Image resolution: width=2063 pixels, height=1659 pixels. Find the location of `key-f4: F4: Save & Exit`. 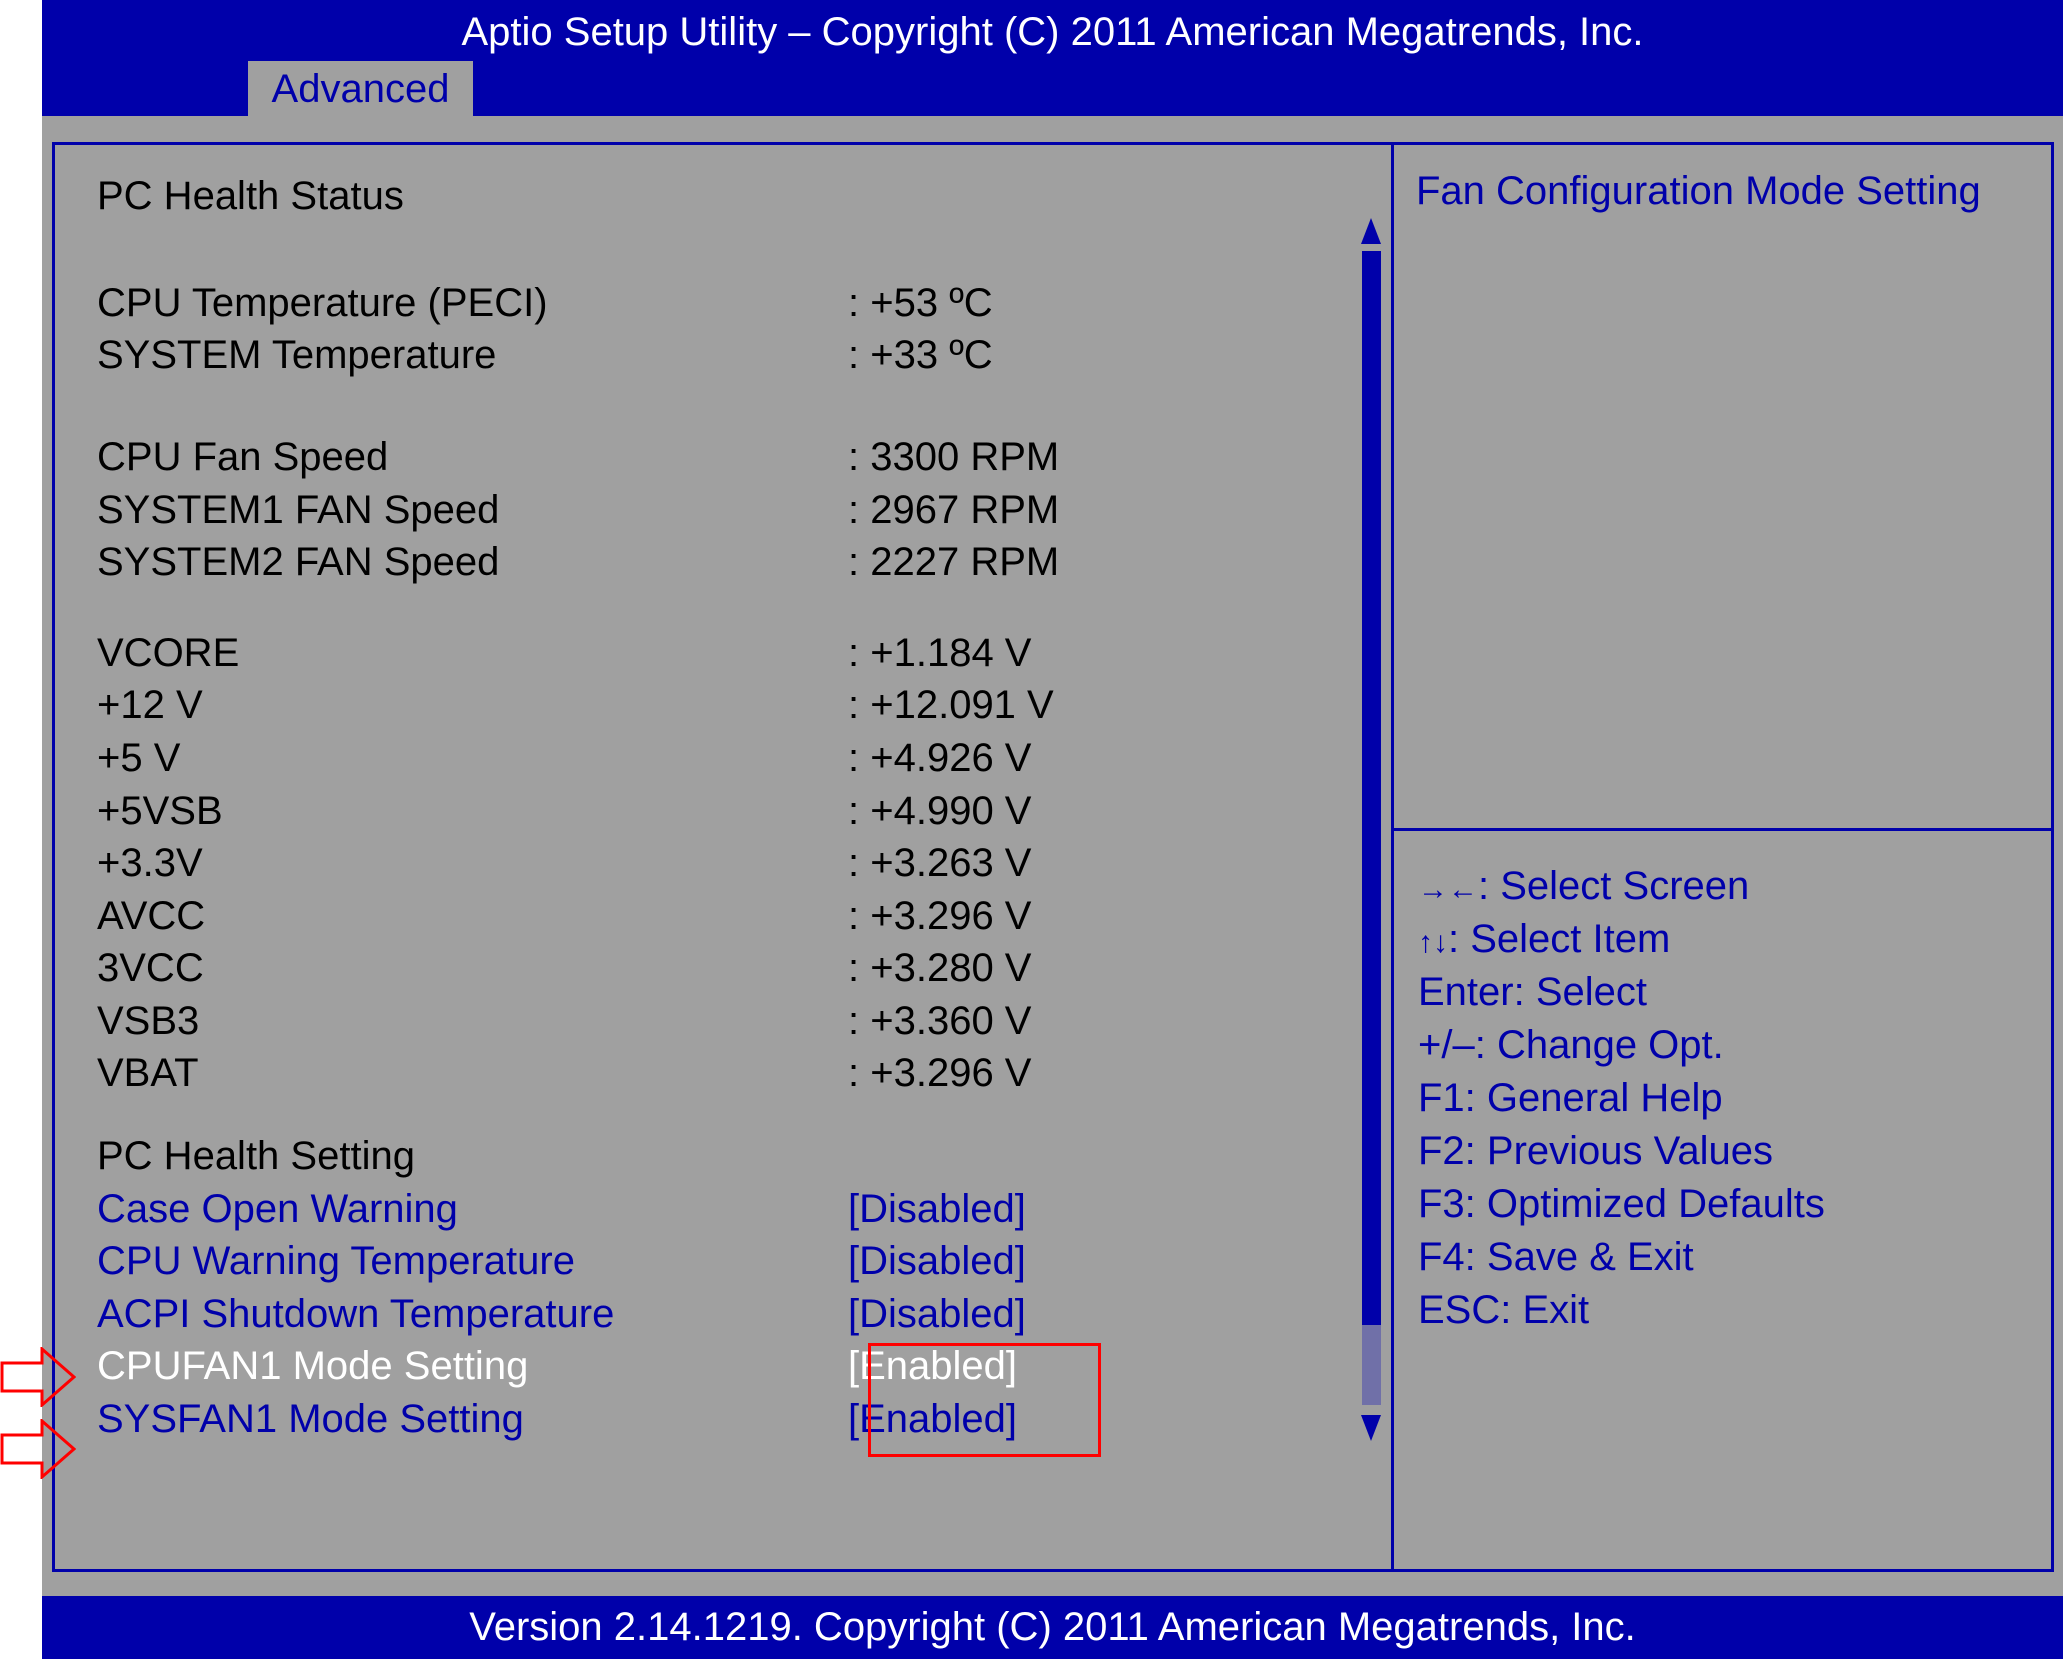

key-f4: F4: Save & Exit is located at coordinates (1556, 1257).